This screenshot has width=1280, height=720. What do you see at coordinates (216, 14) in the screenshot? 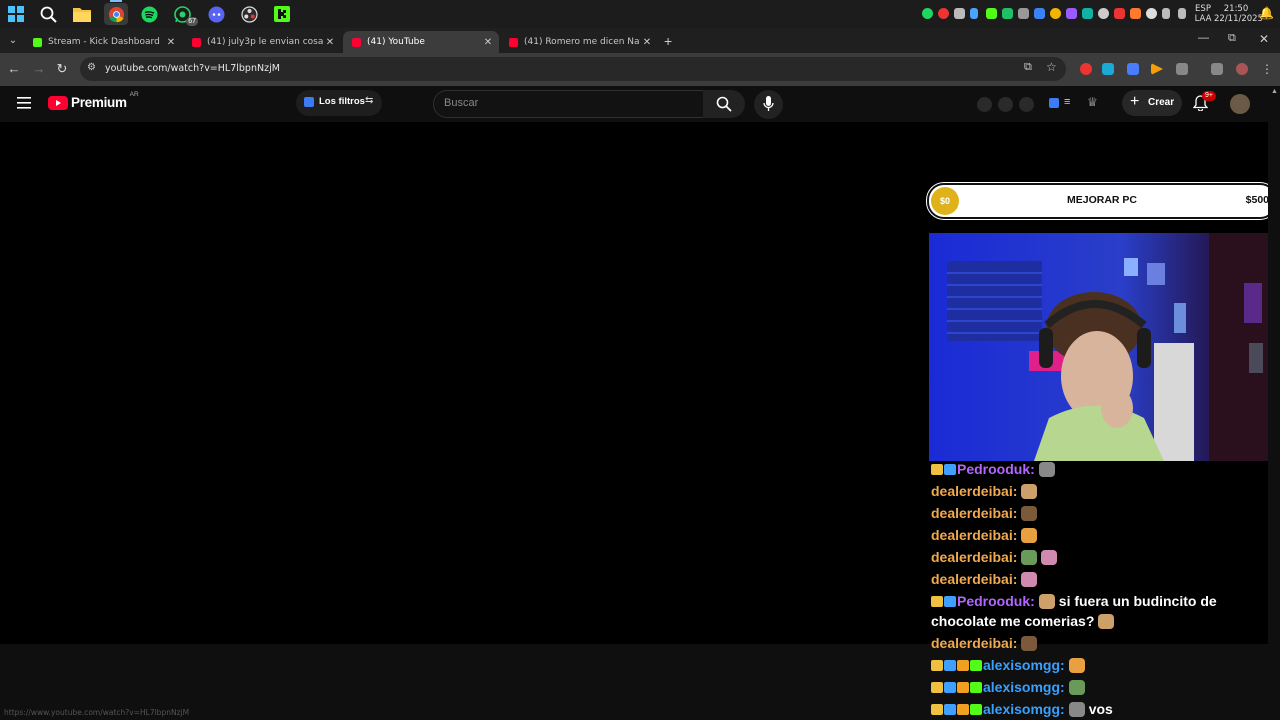
I see `discord-icon` at bounding box center [216, 14].